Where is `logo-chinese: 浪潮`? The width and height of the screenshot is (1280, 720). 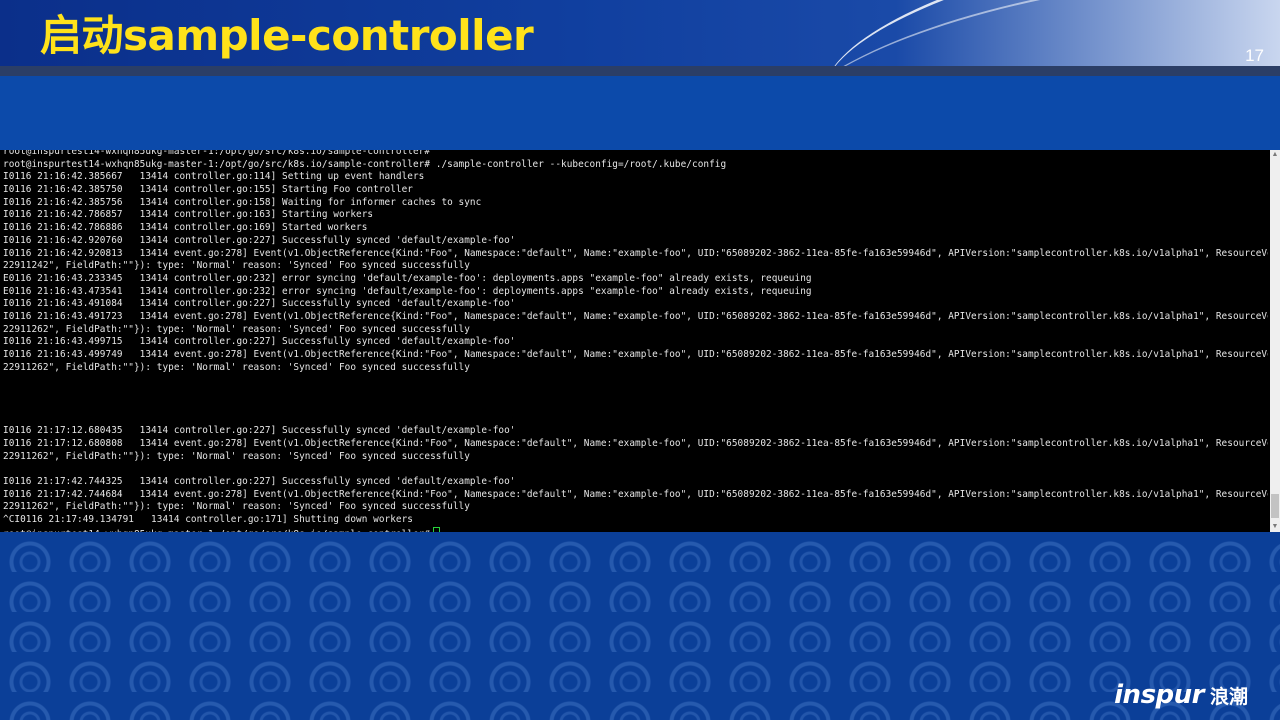
logo-chinese: 浪潮 is located at coordinates (1228, 697).